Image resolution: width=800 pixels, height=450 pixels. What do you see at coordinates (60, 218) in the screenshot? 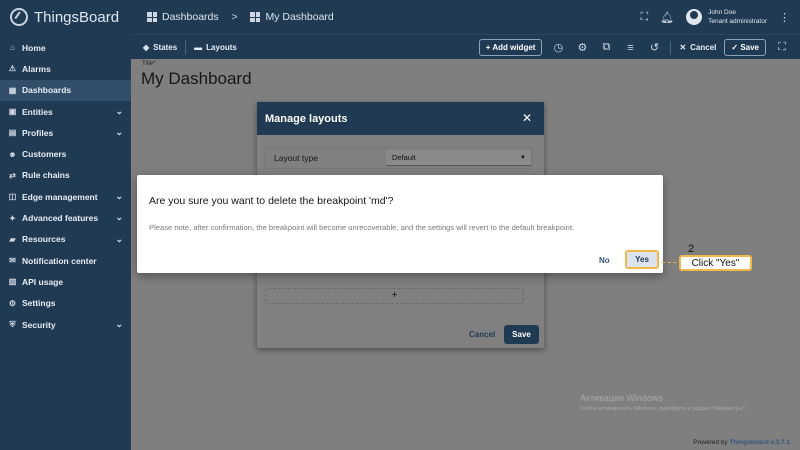
I see `sidebar-item-label: Advanced features` at bounding box center [60, 218].